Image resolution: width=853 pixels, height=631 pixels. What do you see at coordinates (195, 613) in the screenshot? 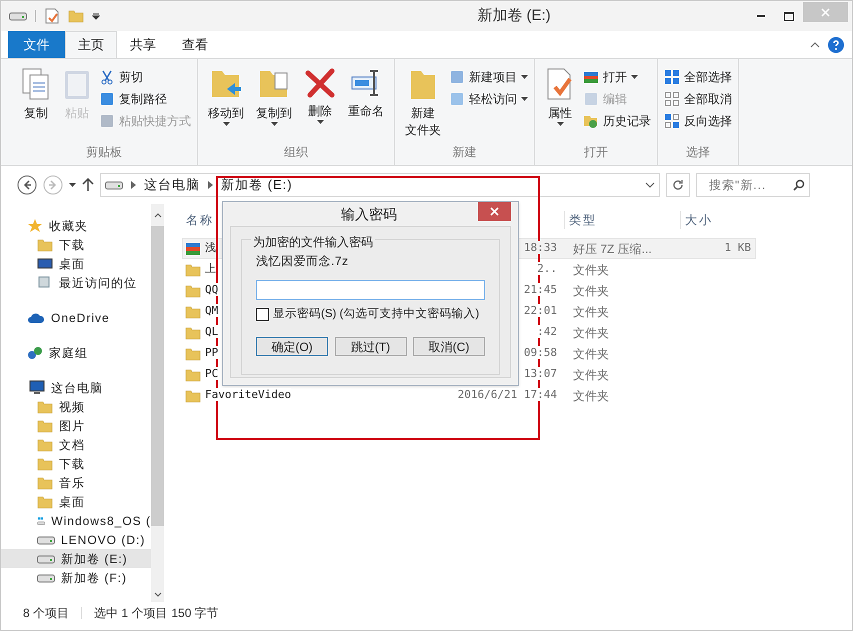
I see `status-text: 150 字节` at bounding box center [195, 613].